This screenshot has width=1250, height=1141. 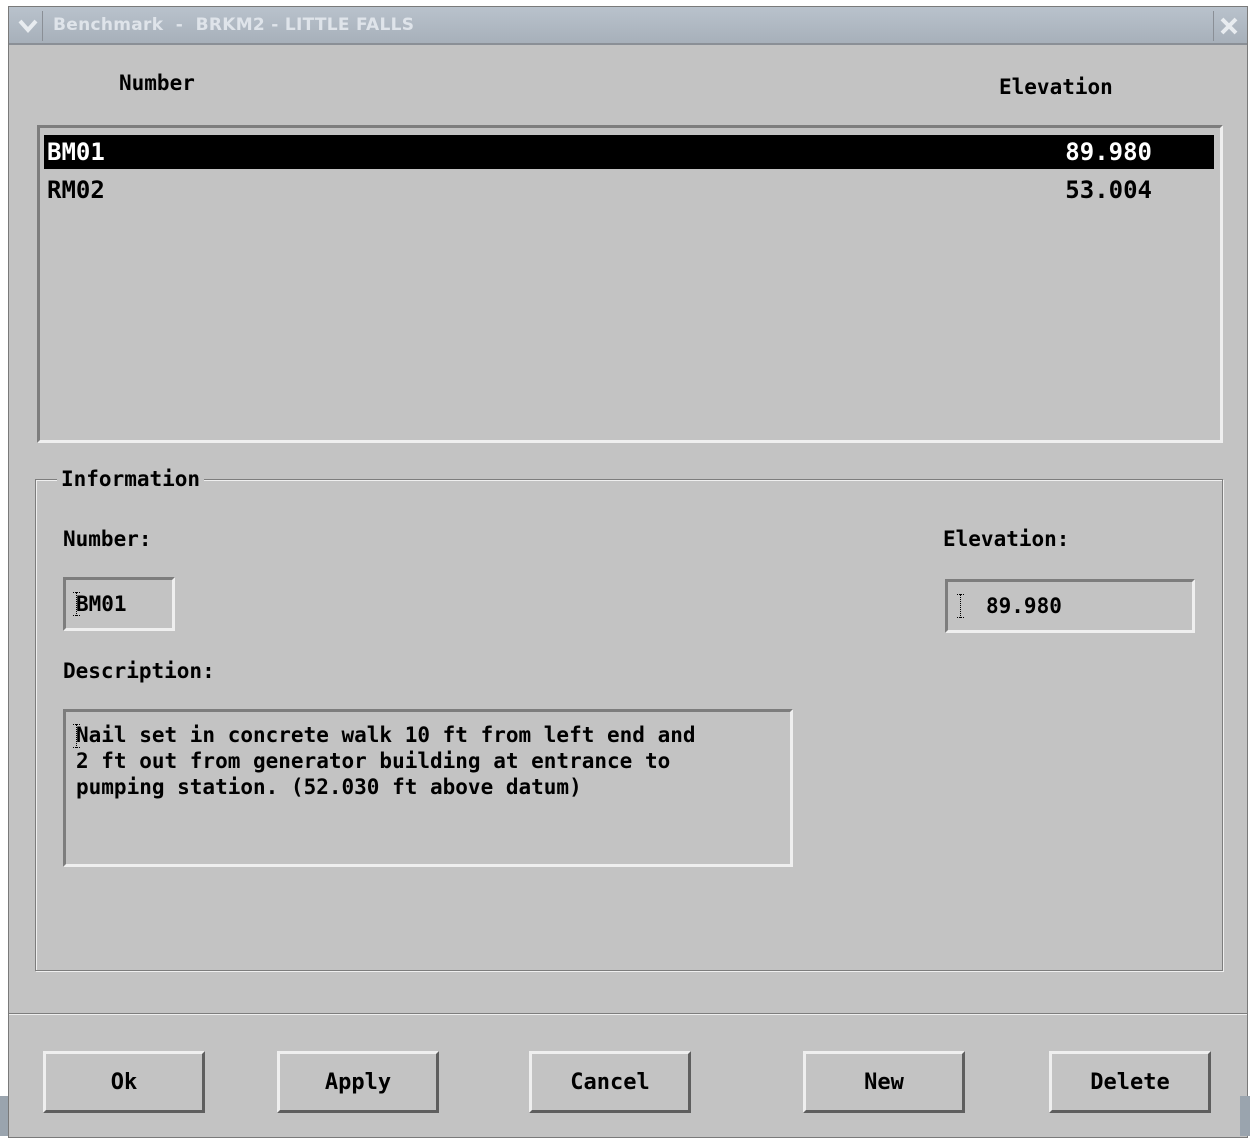 I want to click on description-label: Description:, so click(x=139, y=671).